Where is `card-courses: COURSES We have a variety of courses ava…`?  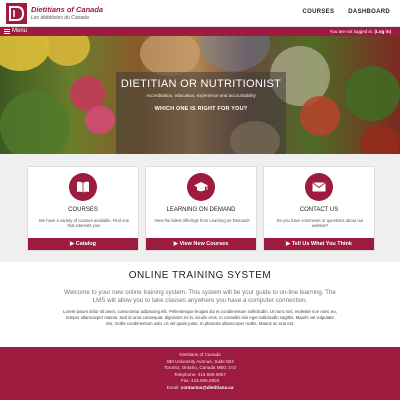
card-courses: COURSES We have a variety of courses ava… is located at coordinates (83, 208).